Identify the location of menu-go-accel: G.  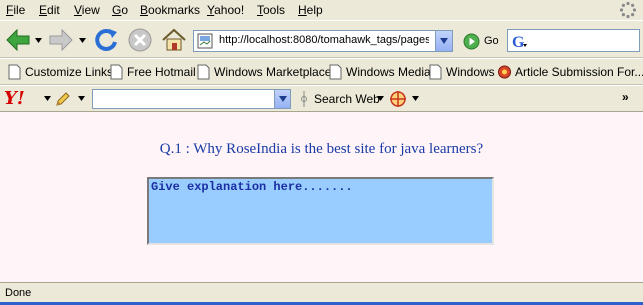
(117, 10).